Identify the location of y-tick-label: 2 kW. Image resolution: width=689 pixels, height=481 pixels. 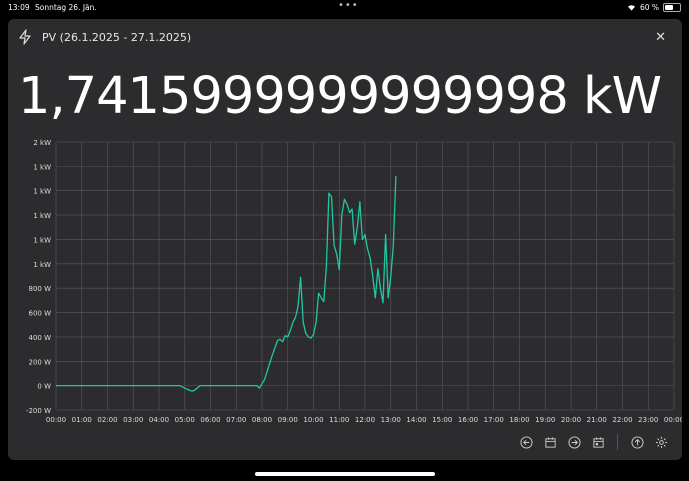
(42, 143).